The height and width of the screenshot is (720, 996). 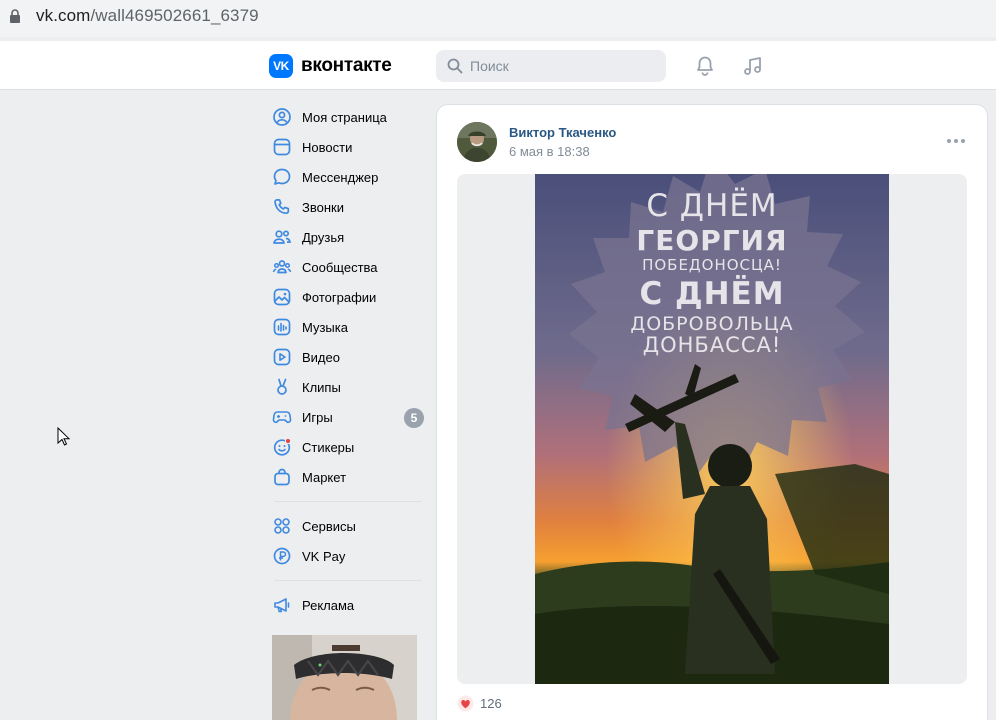 What do you see at coordinates (324, 556) in the screenshot?
I see `nav-label: VK Pay` at bounding box center [324, 556].